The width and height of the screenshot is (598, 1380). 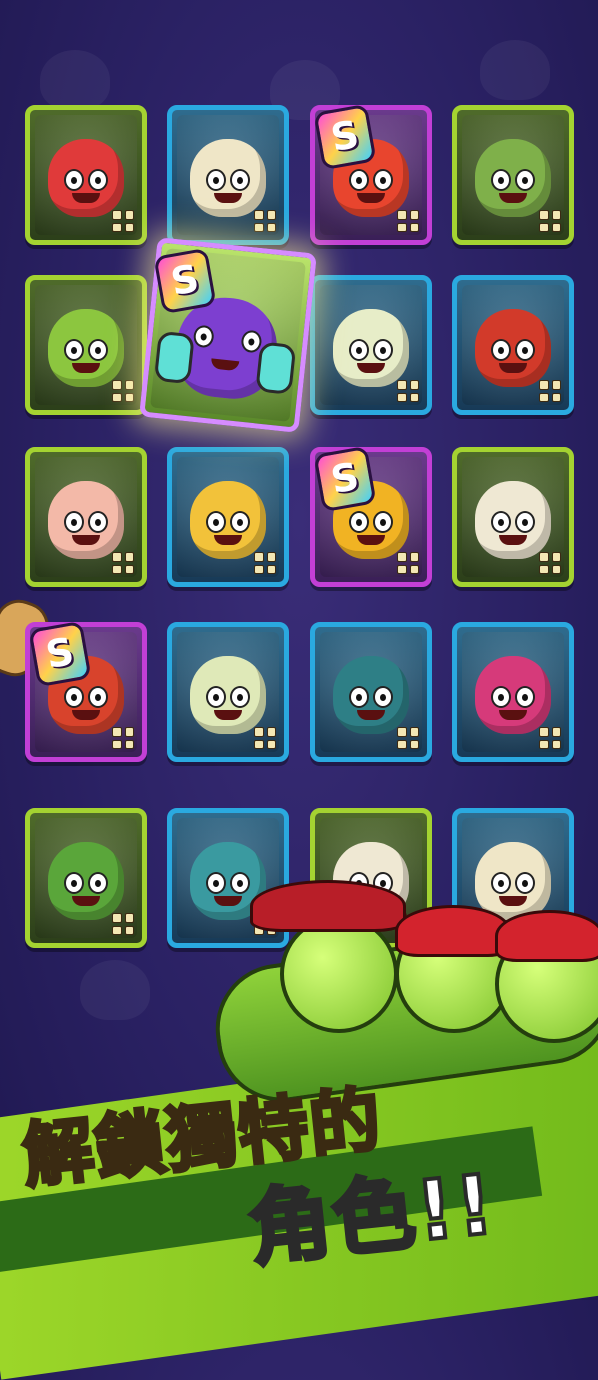 I want to click on character-card-bamboo-rock, so click(x=228, y=692).